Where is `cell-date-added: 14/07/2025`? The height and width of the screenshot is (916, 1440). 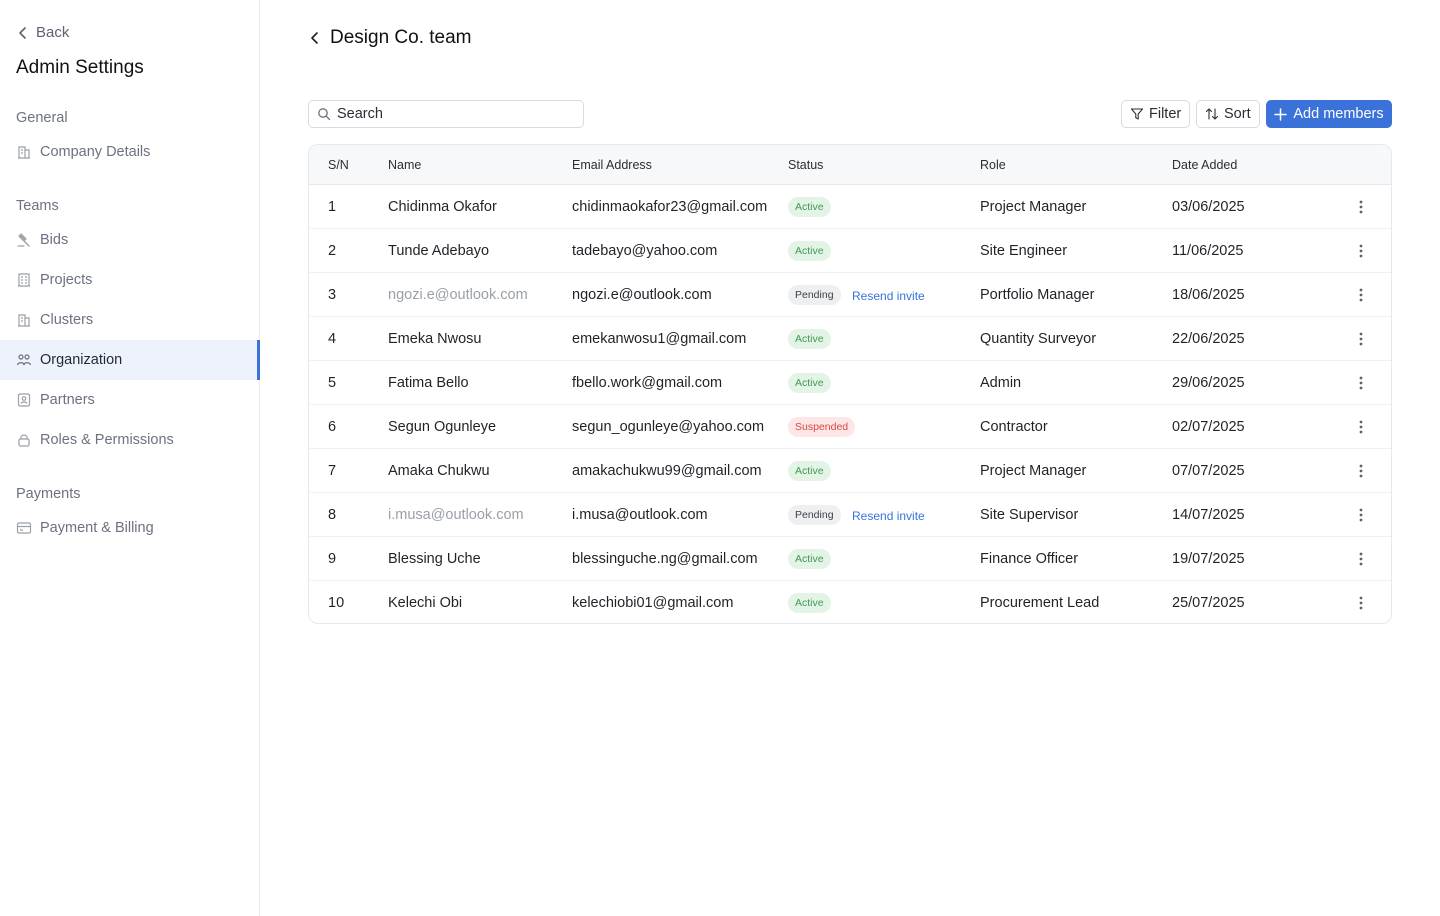
cell-date-added: 14/07/2025 is located at coordinates (1208, 515).